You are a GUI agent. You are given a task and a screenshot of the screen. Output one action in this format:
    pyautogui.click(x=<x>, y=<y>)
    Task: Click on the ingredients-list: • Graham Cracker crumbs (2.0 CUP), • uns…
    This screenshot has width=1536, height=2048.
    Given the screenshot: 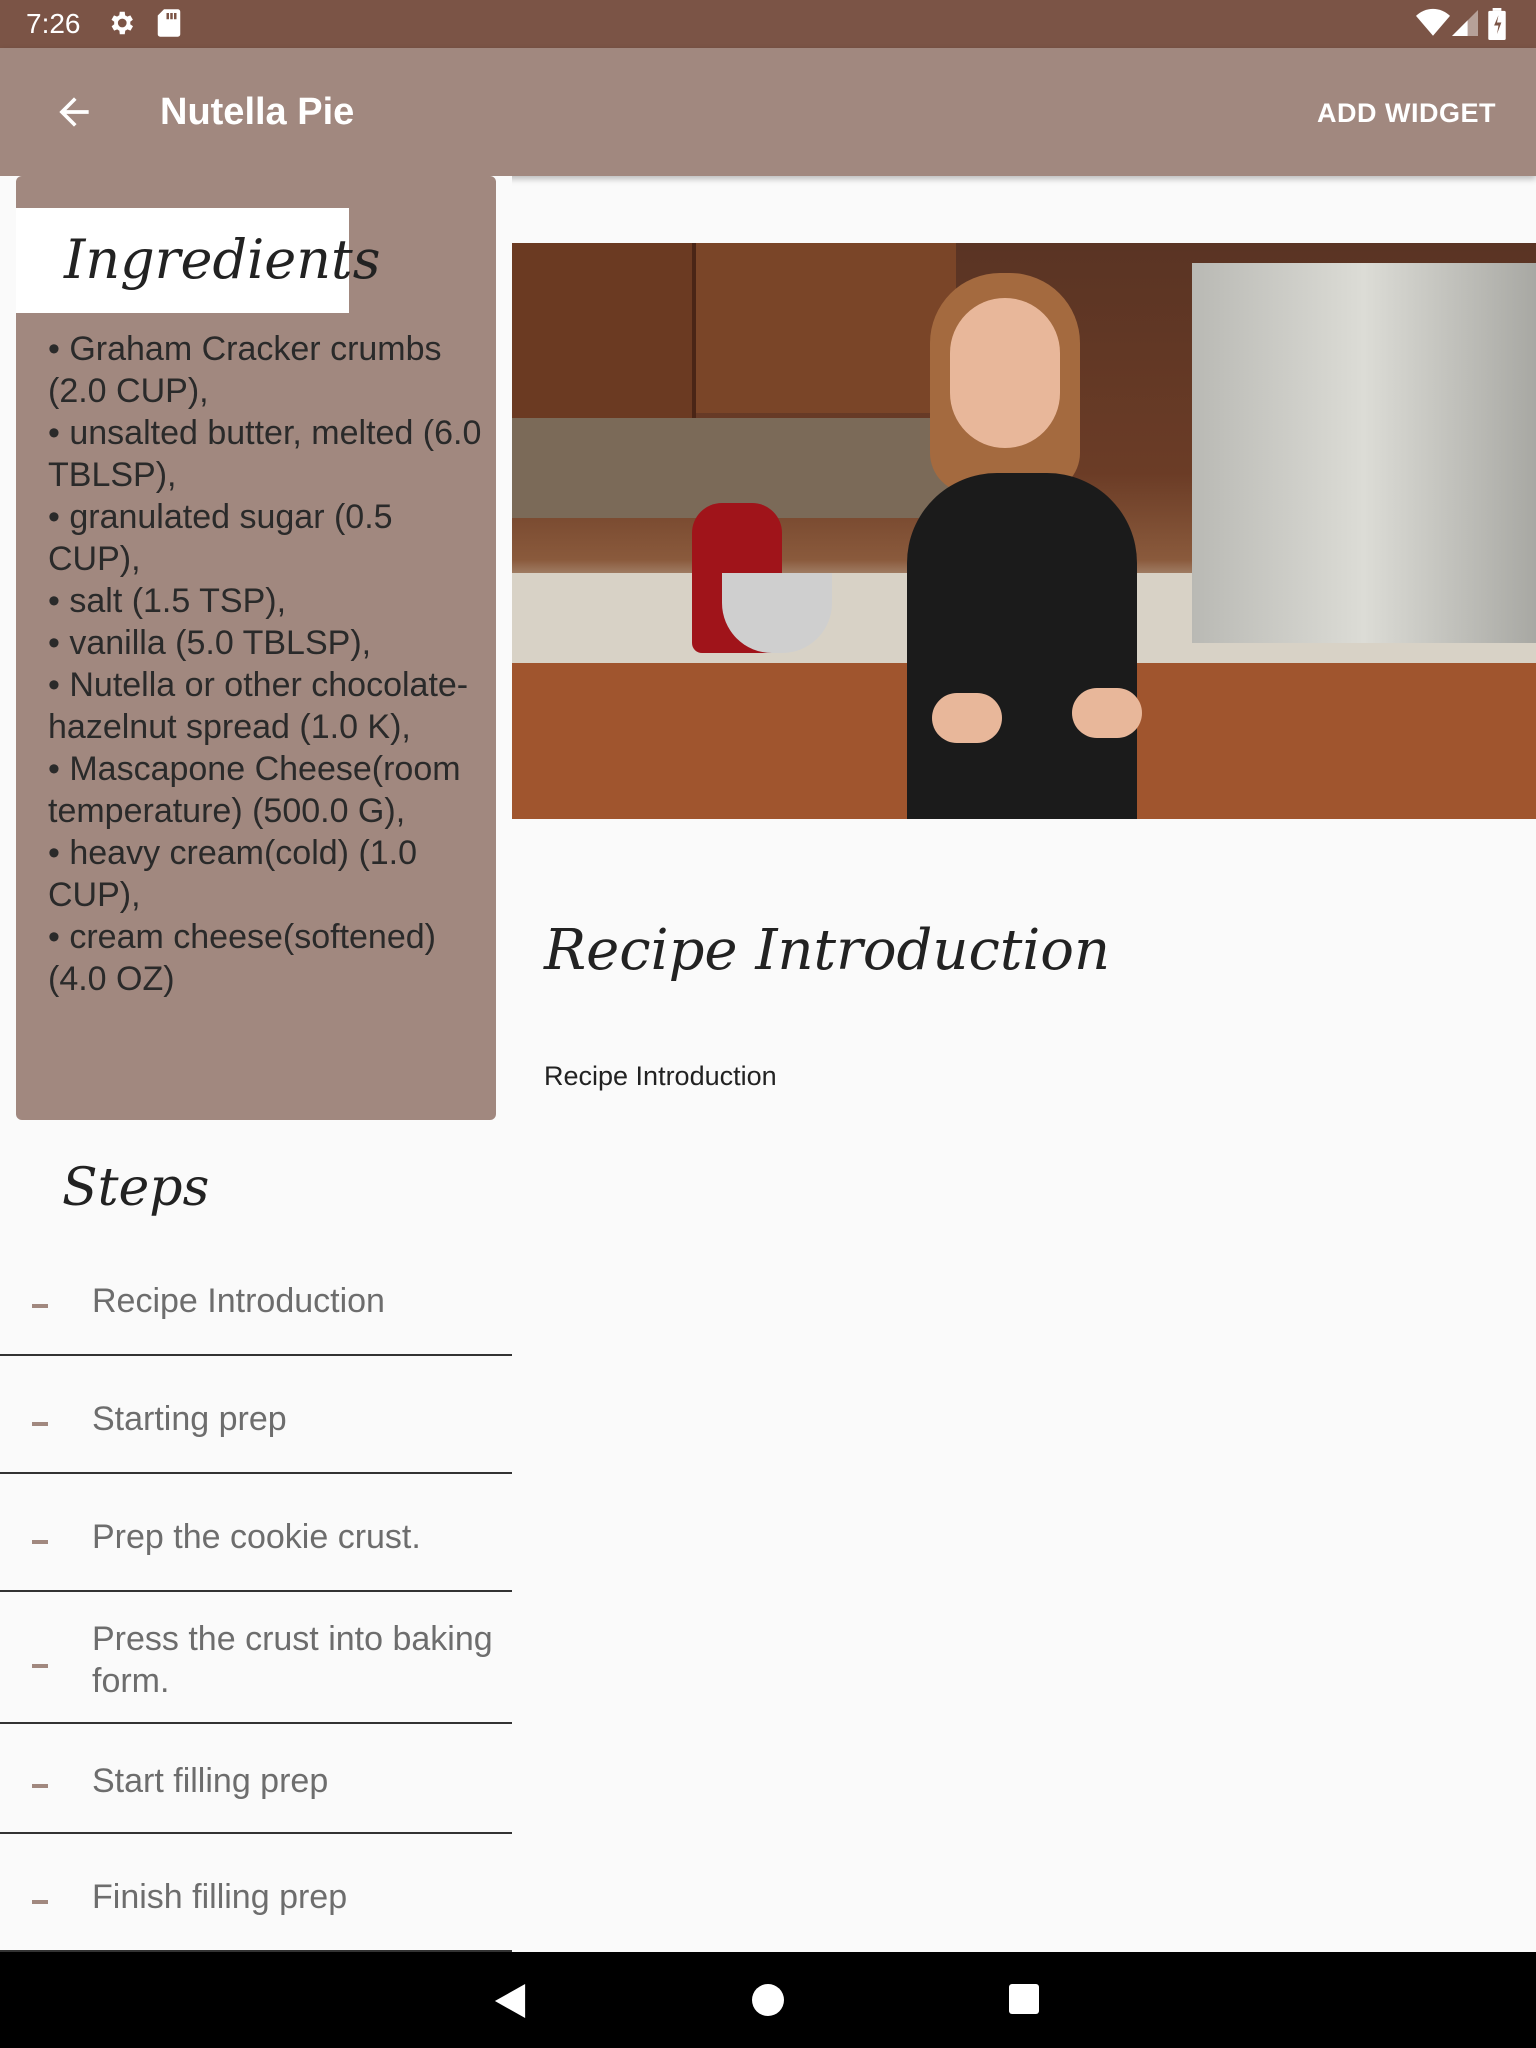 What is the action you would take?
    pyautogui.click(x=268, y=664)
    